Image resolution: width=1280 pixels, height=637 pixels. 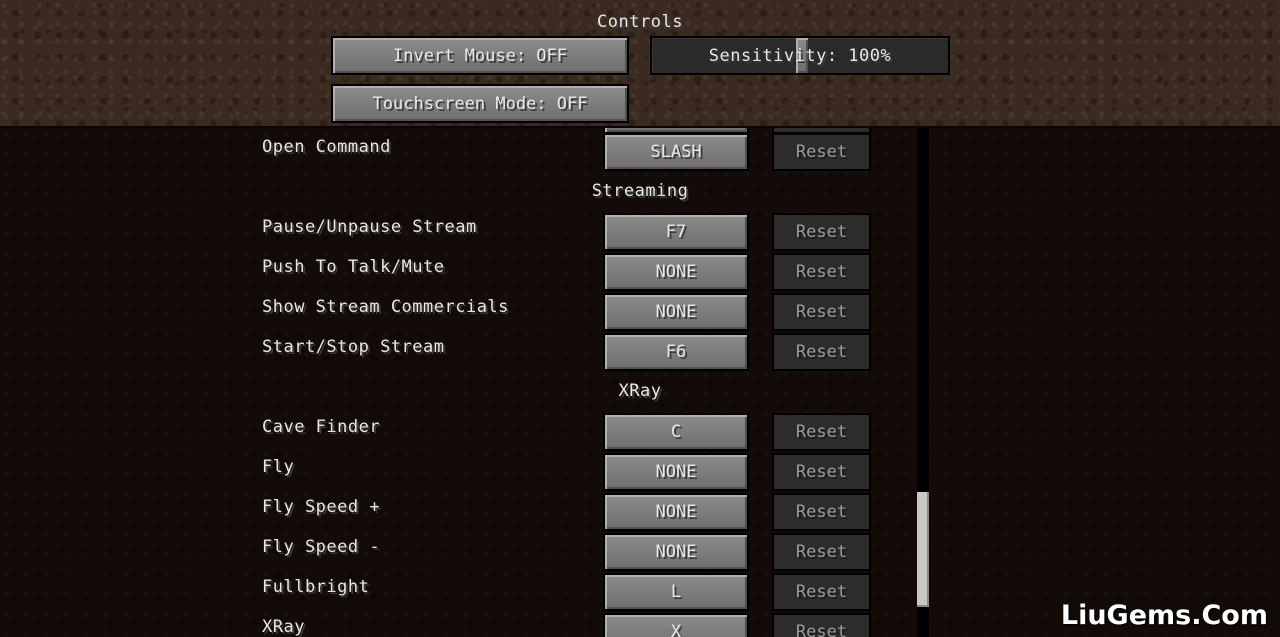 What do you see at coordinates (321, 547) in the screenshot?
I see `keybind-label: Fly Speed -` at bounding box center [321, 547].